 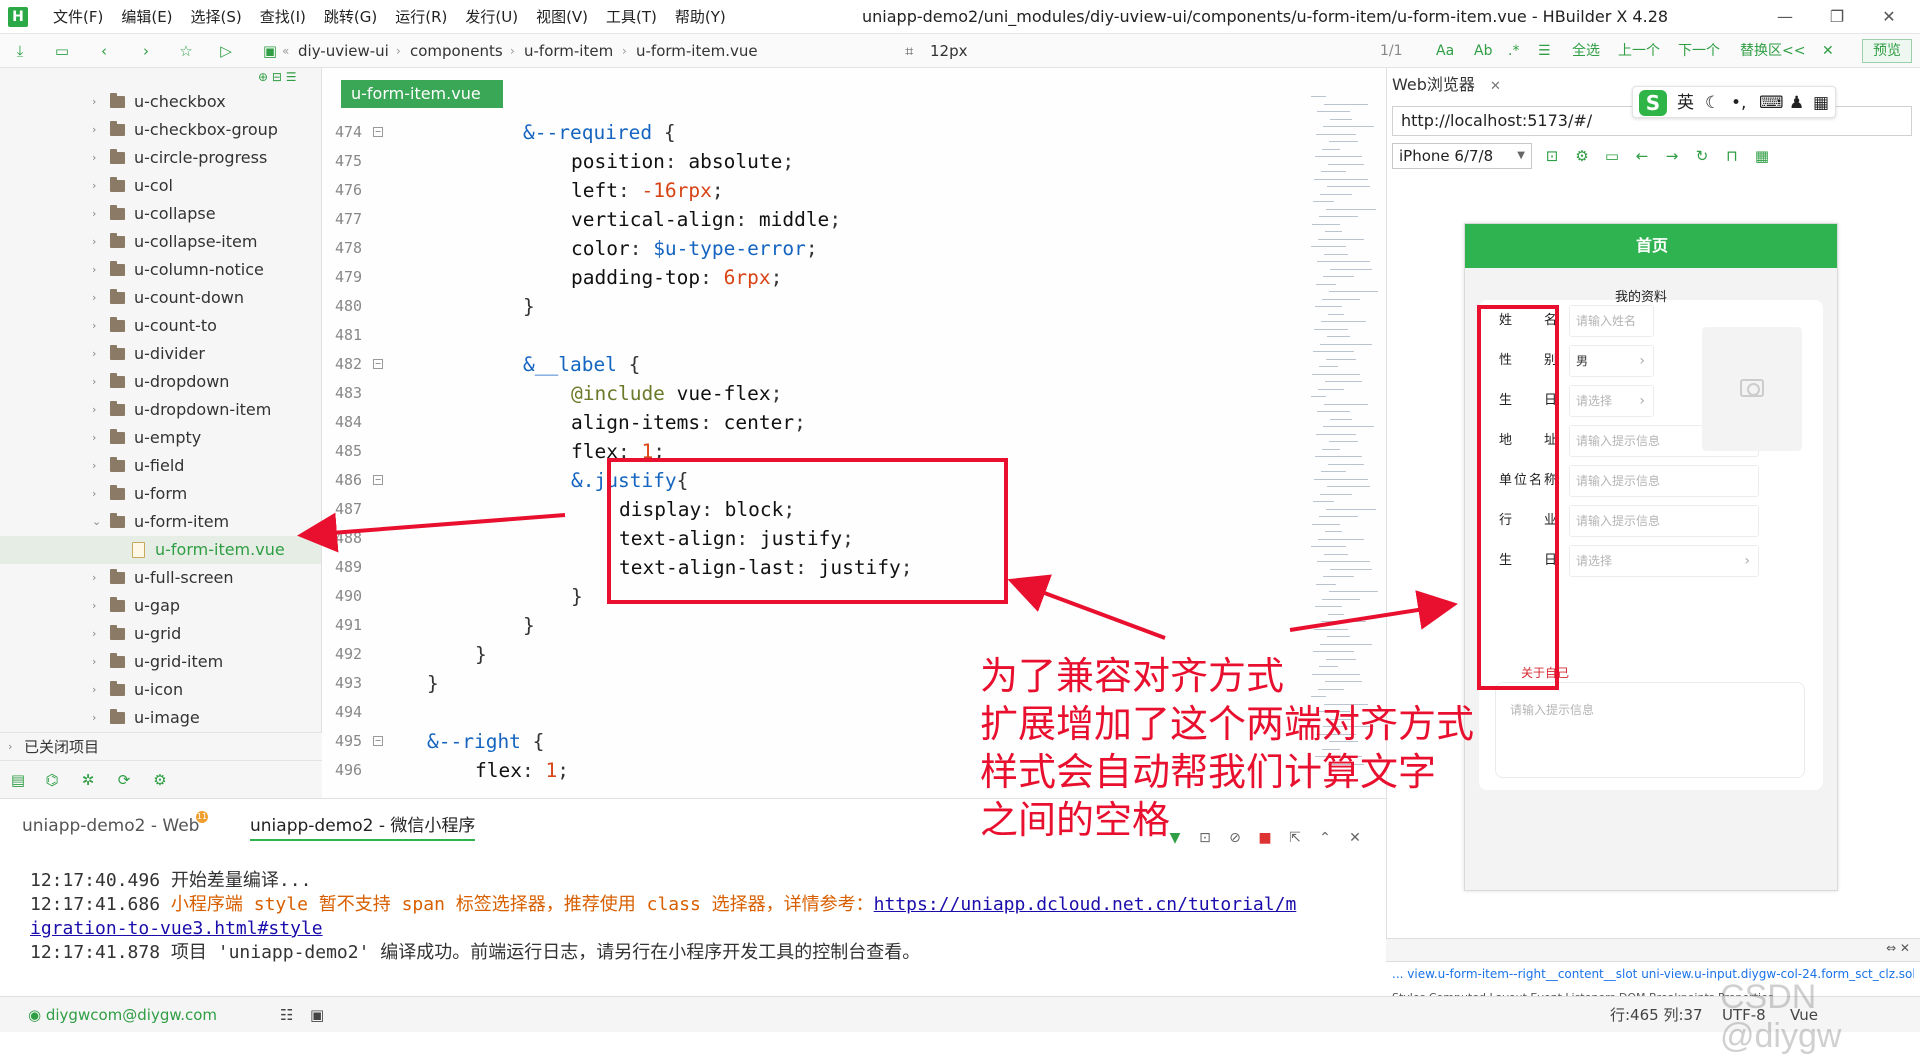 I want to click on clear-icon: ⊡, so click(x=1205, y=838).